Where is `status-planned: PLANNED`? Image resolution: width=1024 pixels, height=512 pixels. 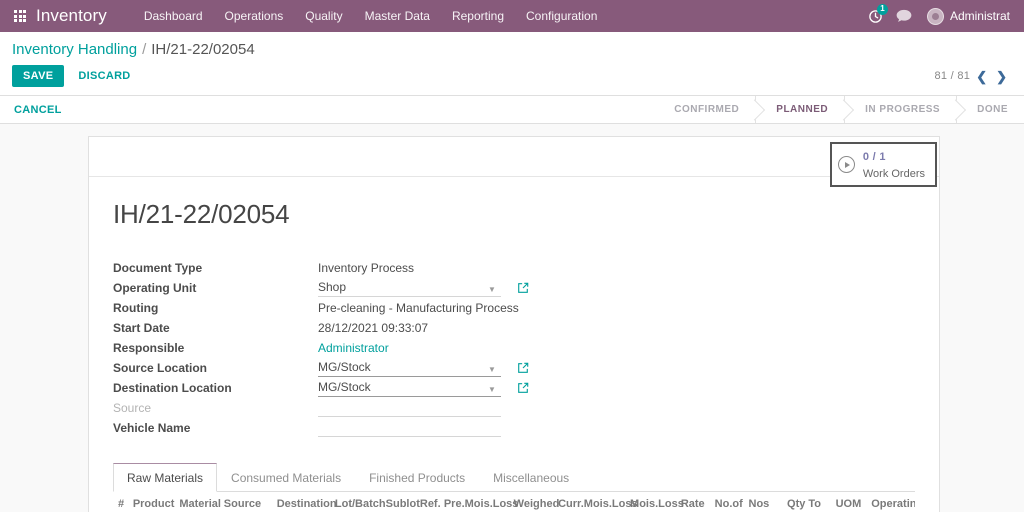
status-planned: PLANNED is located at coordinates (800, 109).